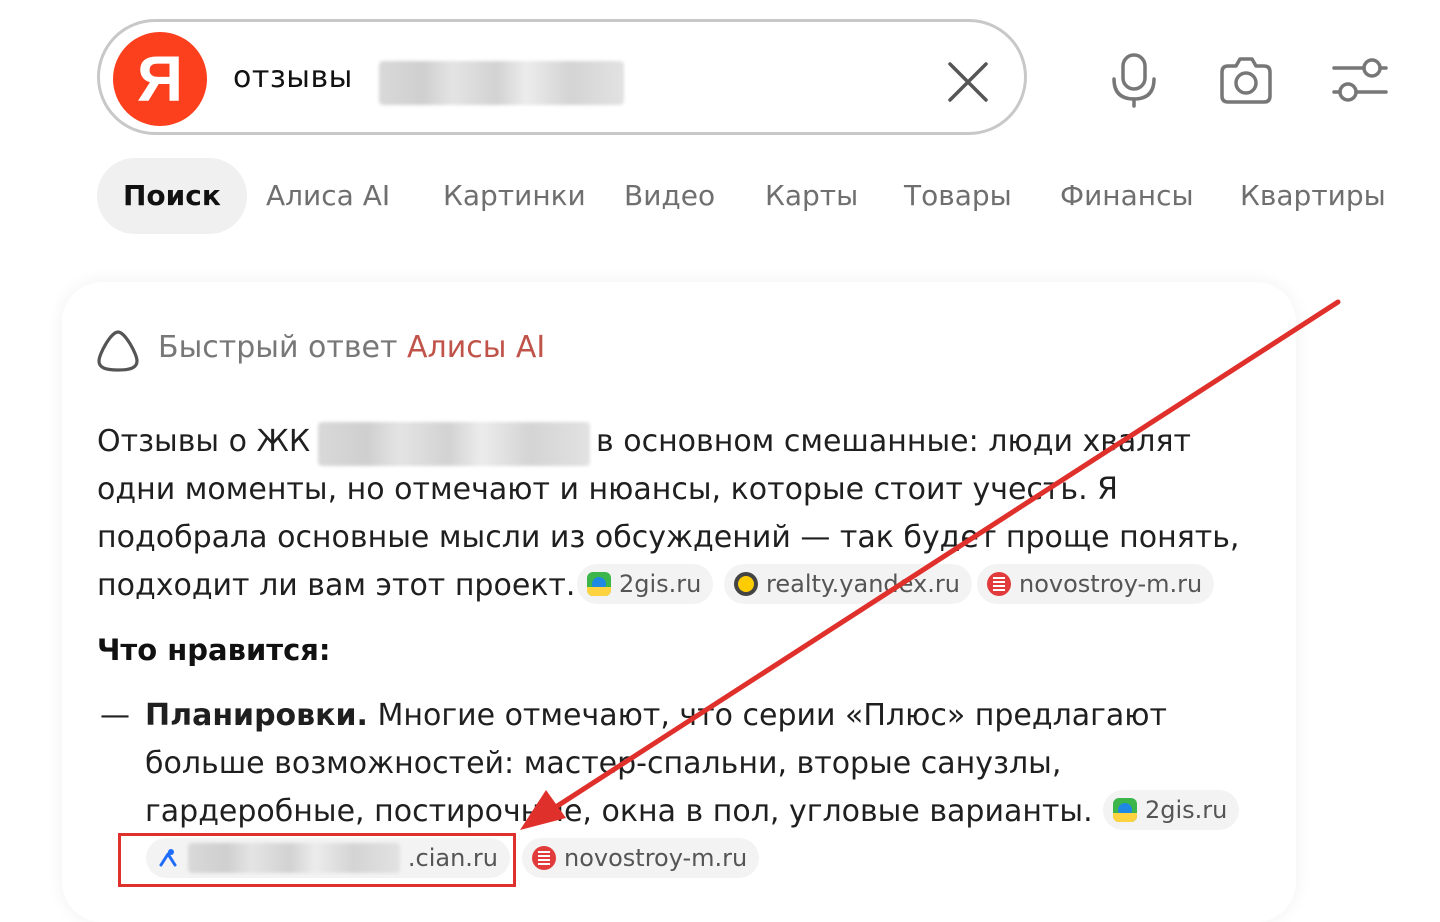 This screenshot has width=1440, height=922. What do you see at coordinates (863, 584) in the screenshot?
I see `source-label: realty.yandex.ru` at bounding box center [863, 584].